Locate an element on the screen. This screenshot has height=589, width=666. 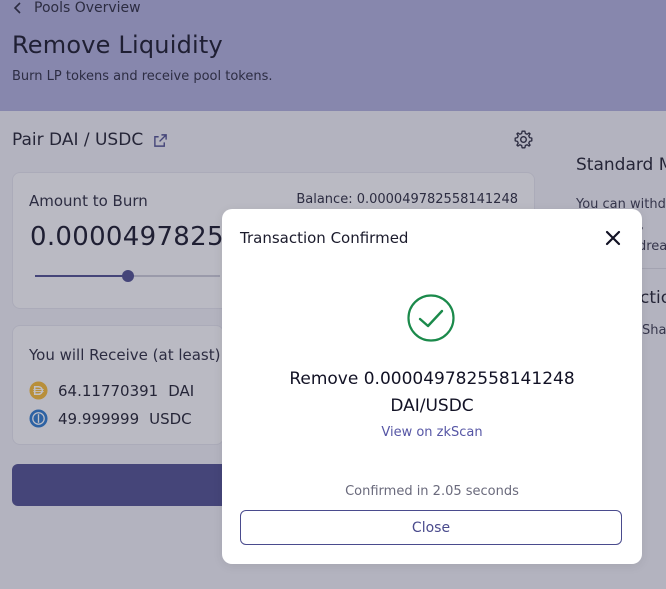
removed-amount-text: Remove 0.000049782558141248 is located at coordinates (432, 379).